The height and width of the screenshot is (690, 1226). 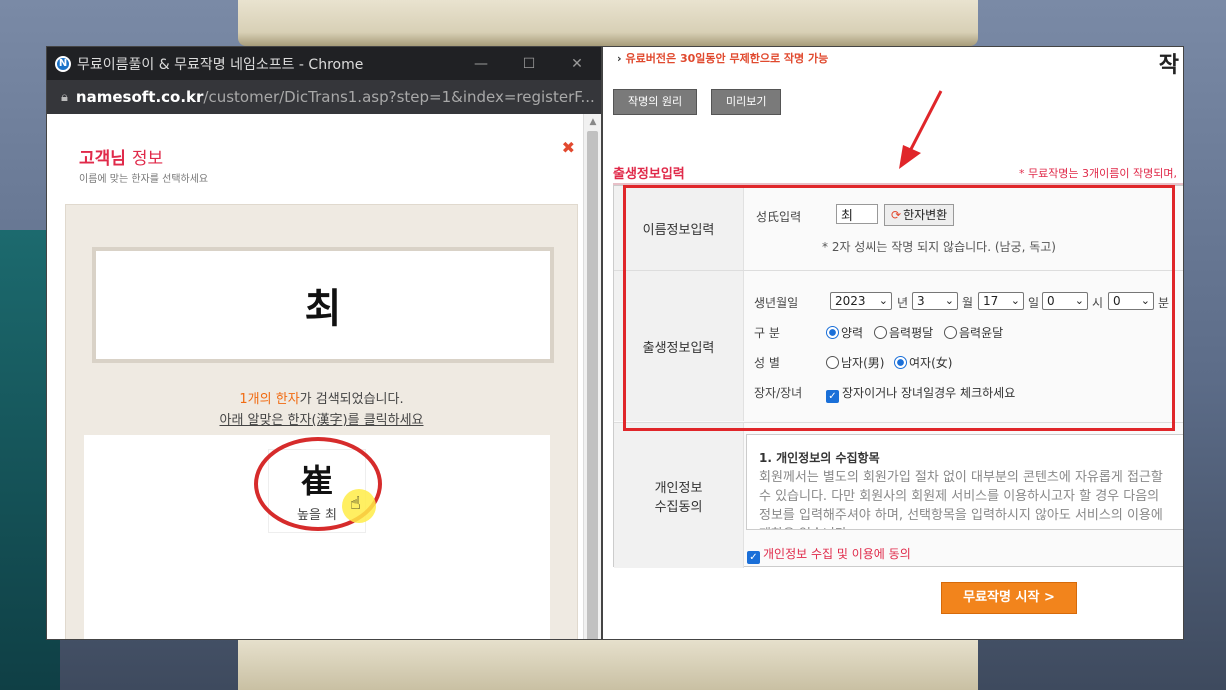 What do you see at coordinates (608, 23) in the screenshot?
I see `background-tin-lid` at bounding box center [608, 23].